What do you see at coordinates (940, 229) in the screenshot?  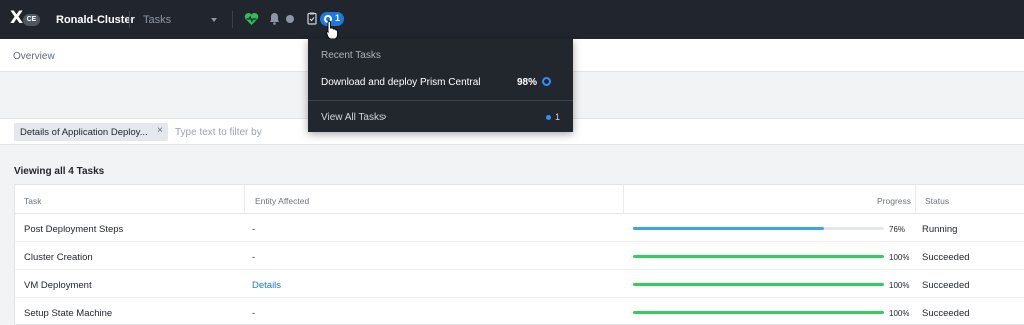 I see `status-text: Running` at bounding box center [940, 229].